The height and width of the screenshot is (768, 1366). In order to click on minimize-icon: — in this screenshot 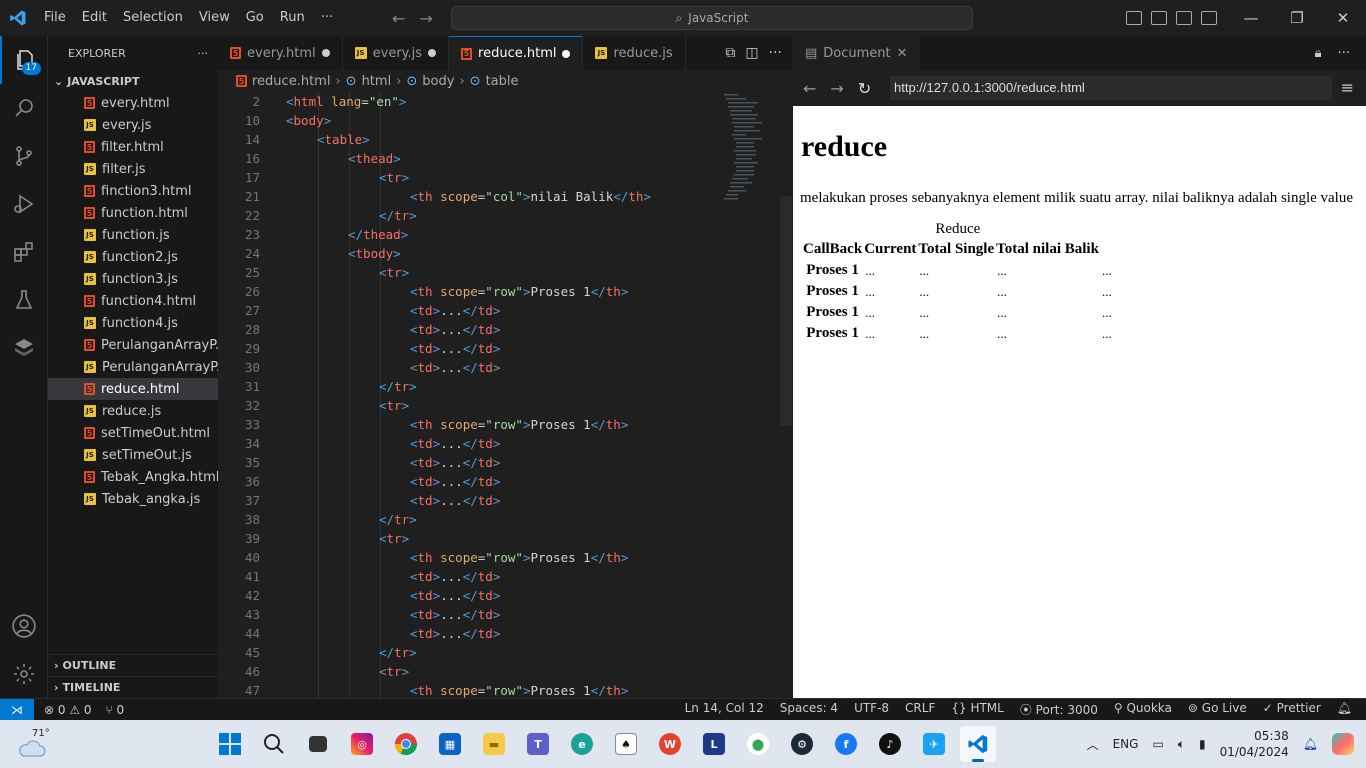, I will do `click(1251, 18)`.